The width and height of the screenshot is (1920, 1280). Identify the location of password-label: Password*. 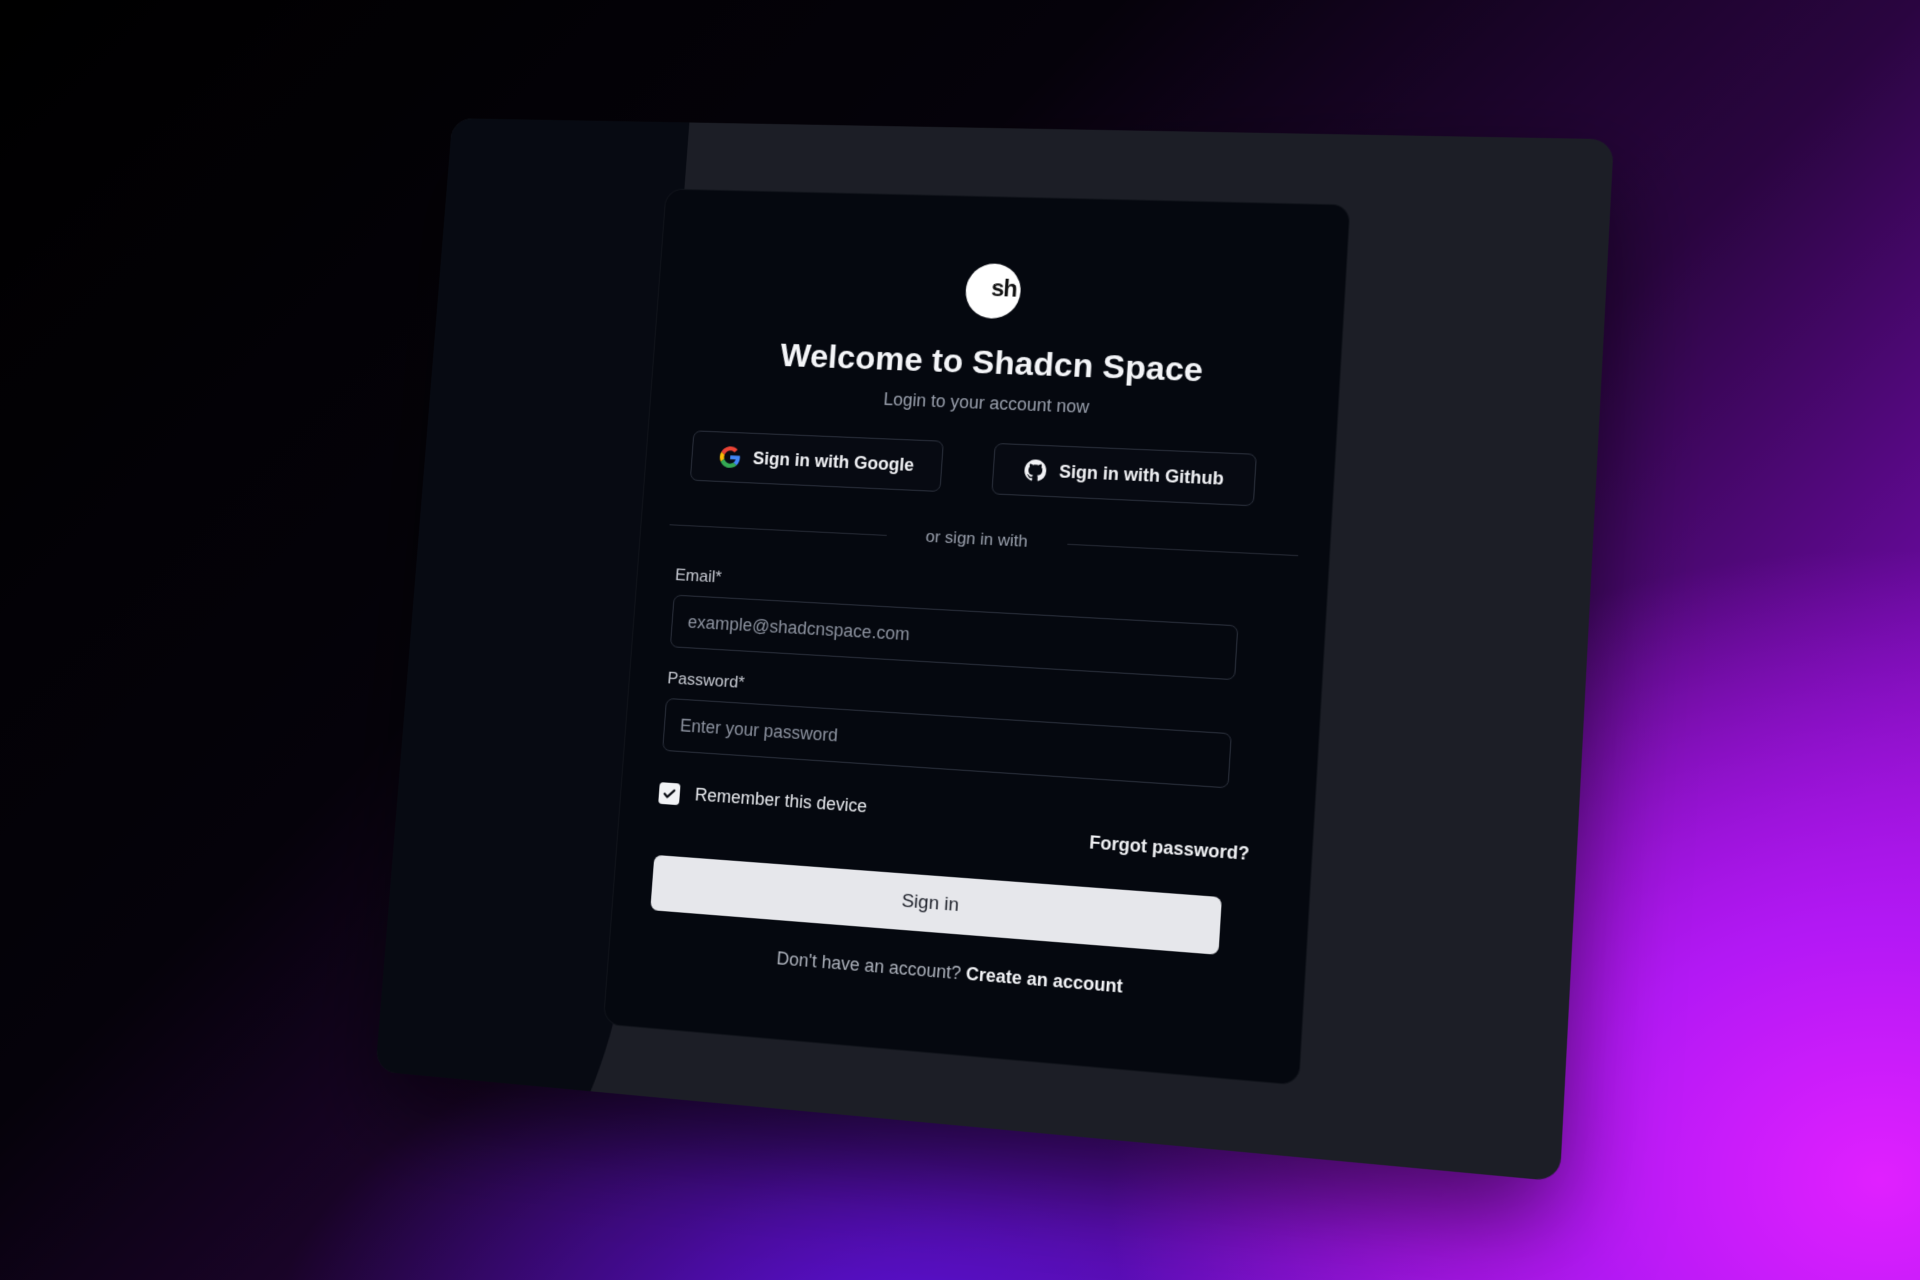
(706, 680).